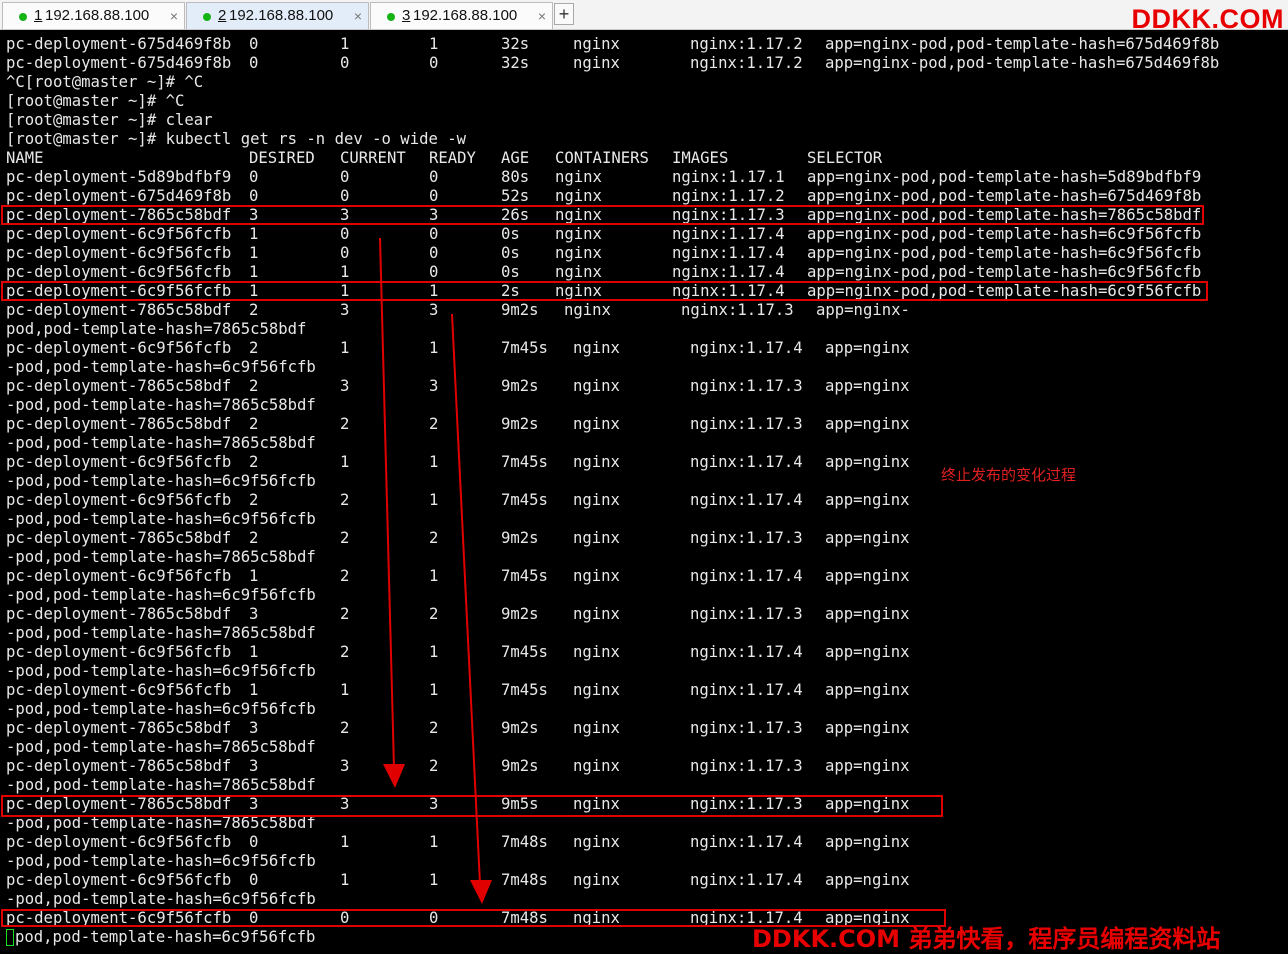  I want to click on terminal-cursor, so click(10, 937).